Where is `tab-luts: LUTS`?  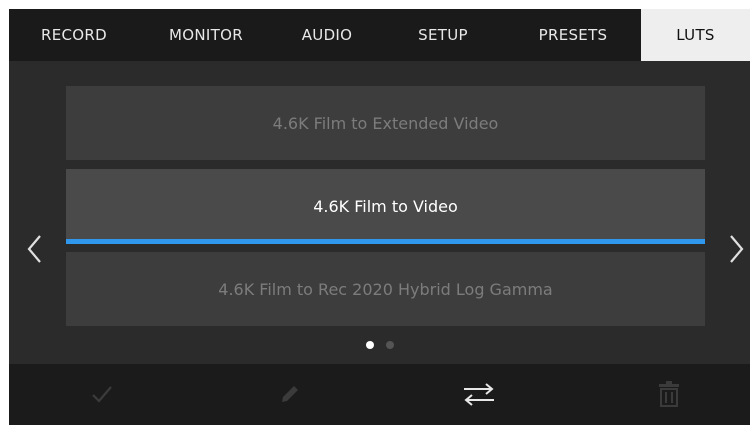 tab-luts: LUTS is located at coordinates (695, 35).